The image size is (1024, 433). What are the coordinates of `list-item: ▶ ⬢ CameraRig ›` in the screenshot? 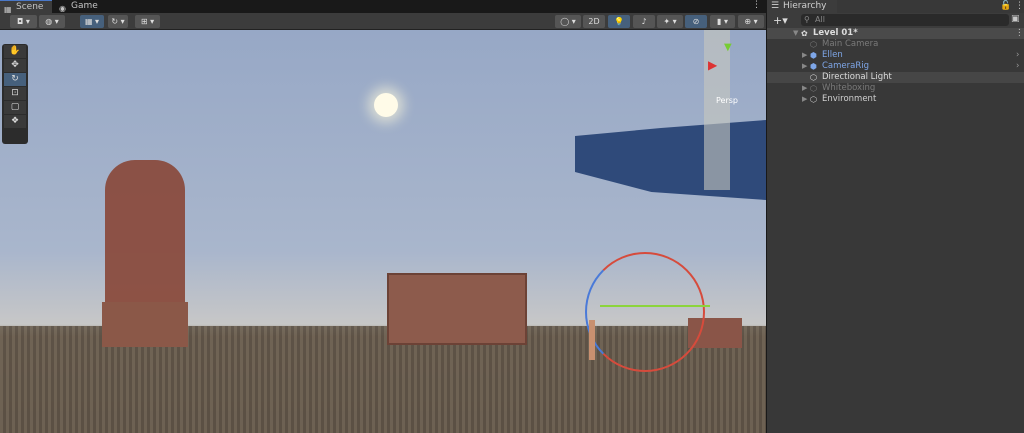 It's located at (895, 66).